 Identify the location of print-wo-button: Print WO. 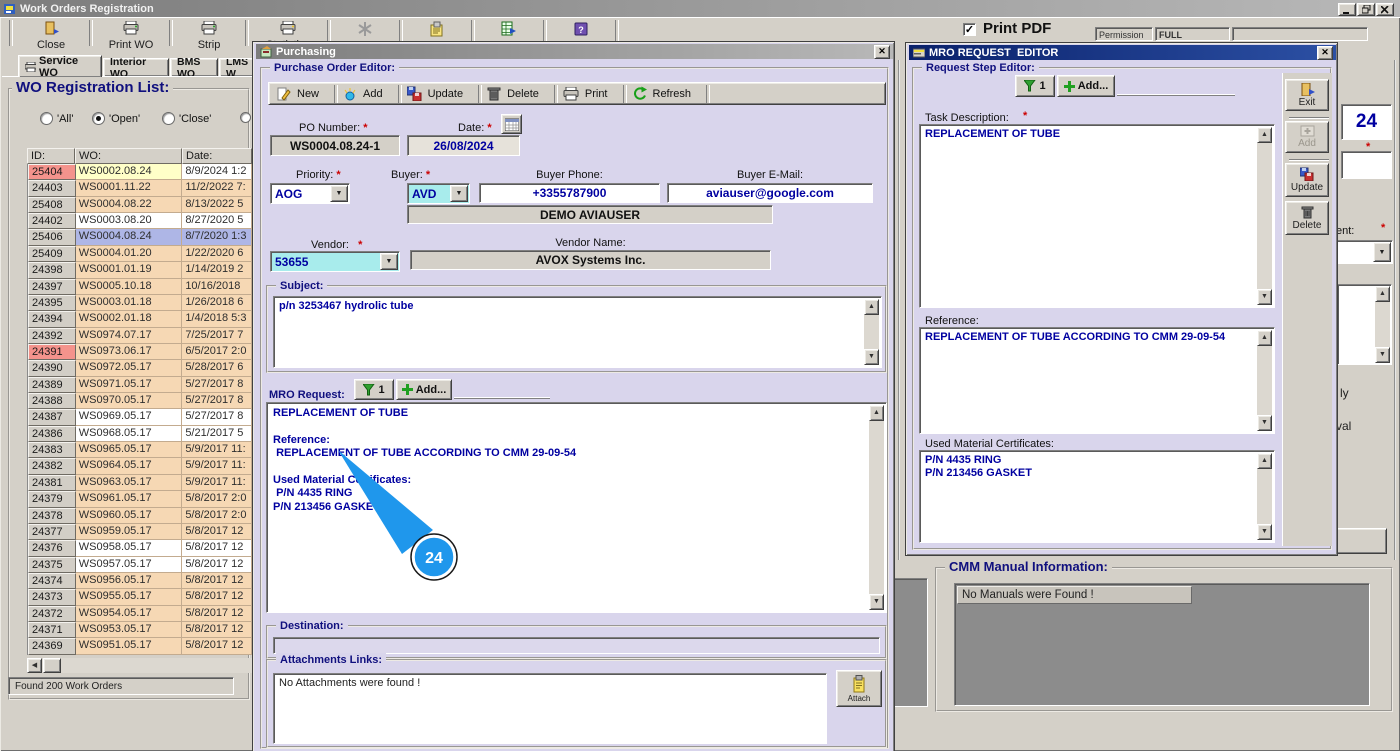
(131, 36).